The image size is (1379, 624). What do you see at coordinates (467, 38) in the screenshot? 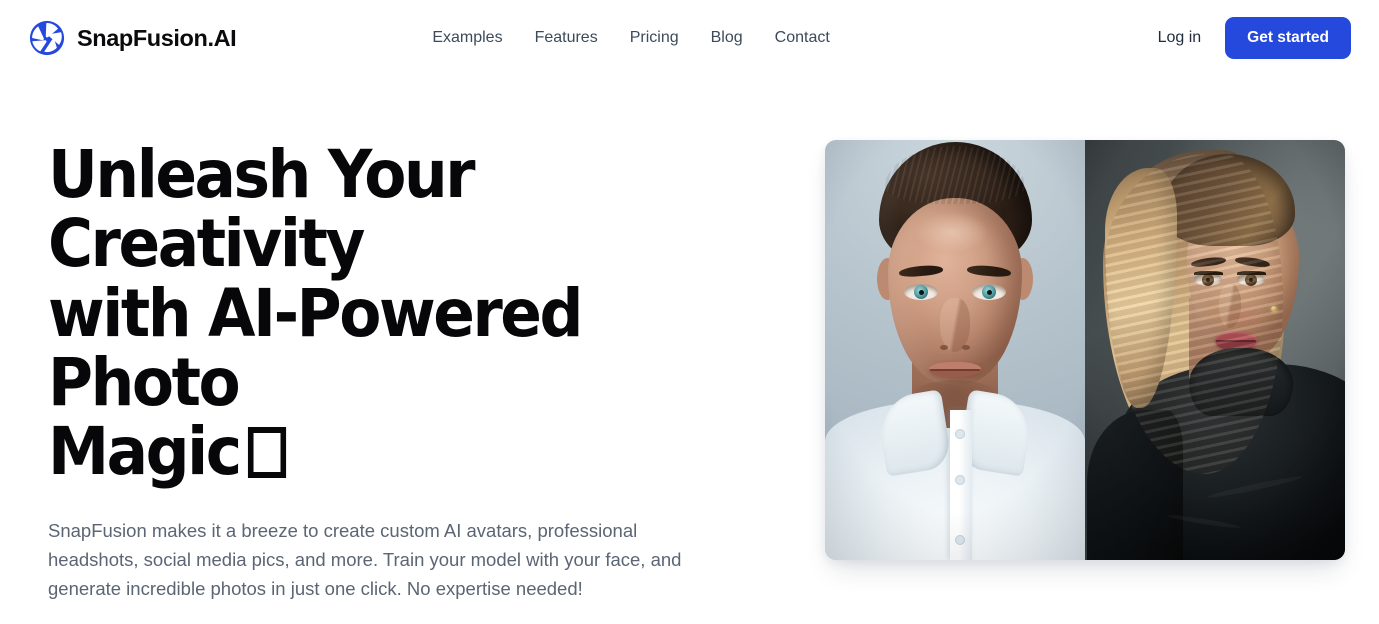
I see `nav-link-examples: Examples` at bounding box center [467, 38].